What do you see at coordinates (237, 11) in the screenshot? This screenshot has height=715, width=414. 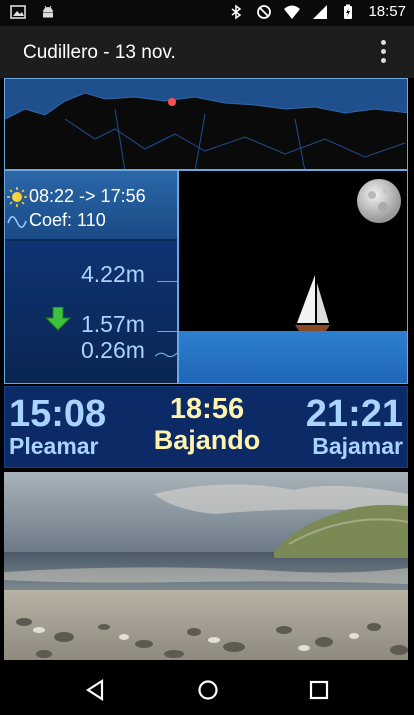 I see `bluetooth-icon` at bounding box center [237, 11].